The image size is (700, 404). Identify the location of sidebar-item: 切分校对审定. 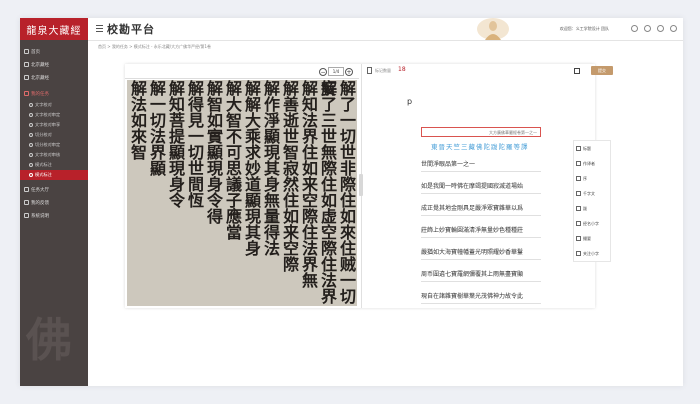
(54, 145).